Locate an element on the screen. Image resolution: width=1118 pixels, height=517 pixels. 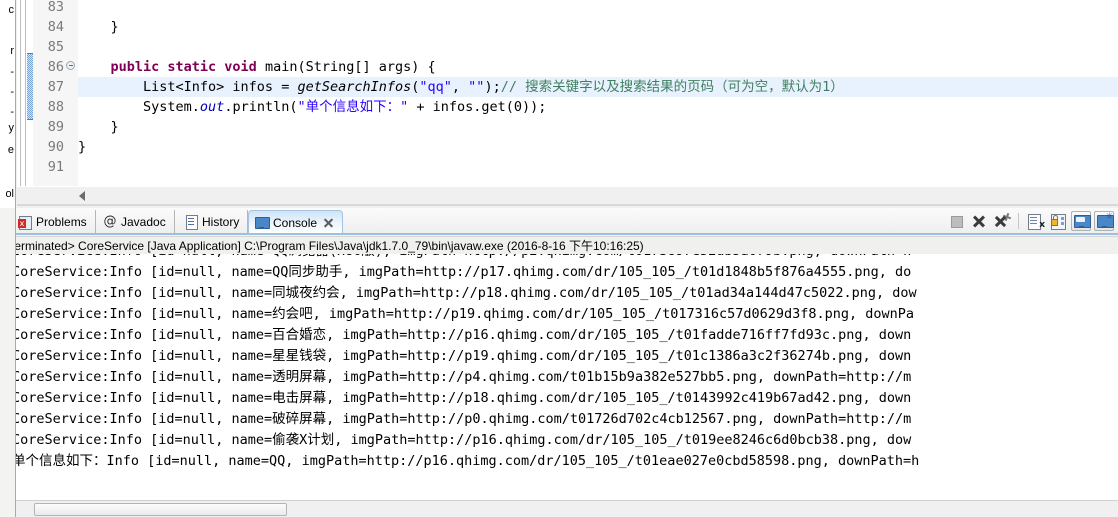
console-ruler-divider is located at coordinates (4, 377).